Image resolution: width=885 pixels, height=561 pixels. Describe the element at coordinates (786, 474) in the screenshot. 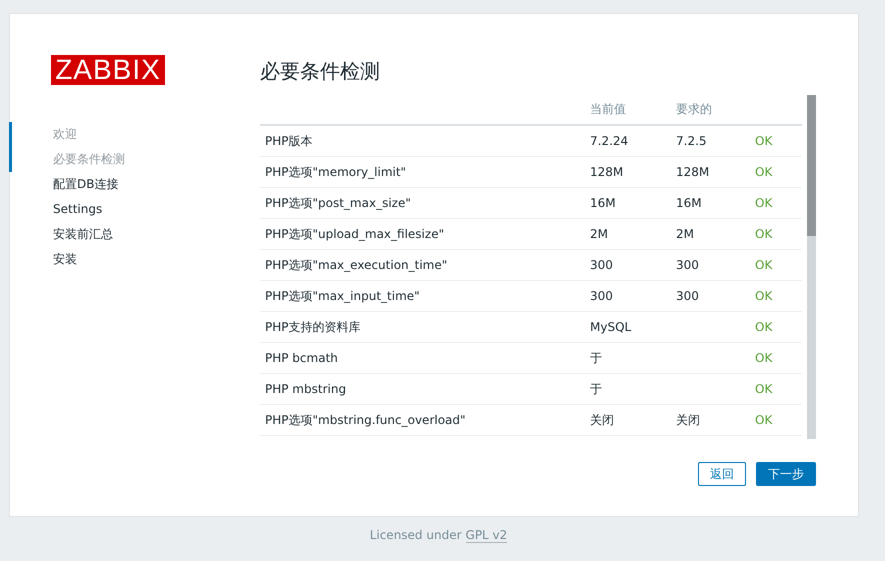

I see `next-button: 下一步` at that location.